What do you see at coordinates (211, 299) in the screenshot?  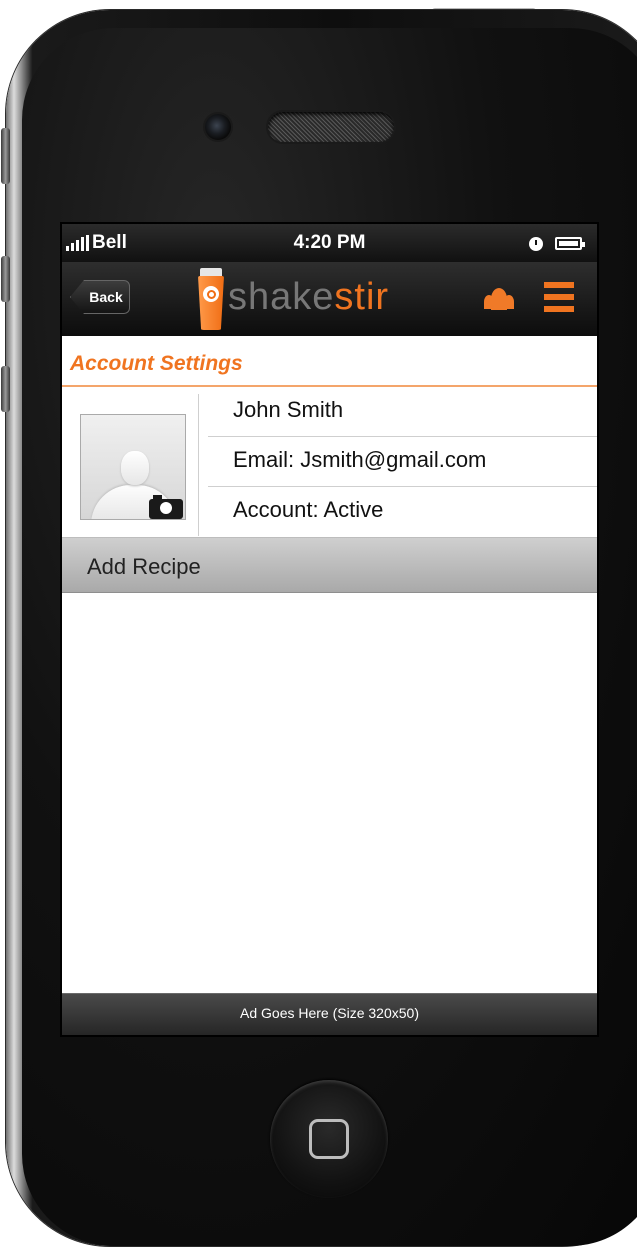 I see `shaker-cup-icon` at bounding box center [211, 299].